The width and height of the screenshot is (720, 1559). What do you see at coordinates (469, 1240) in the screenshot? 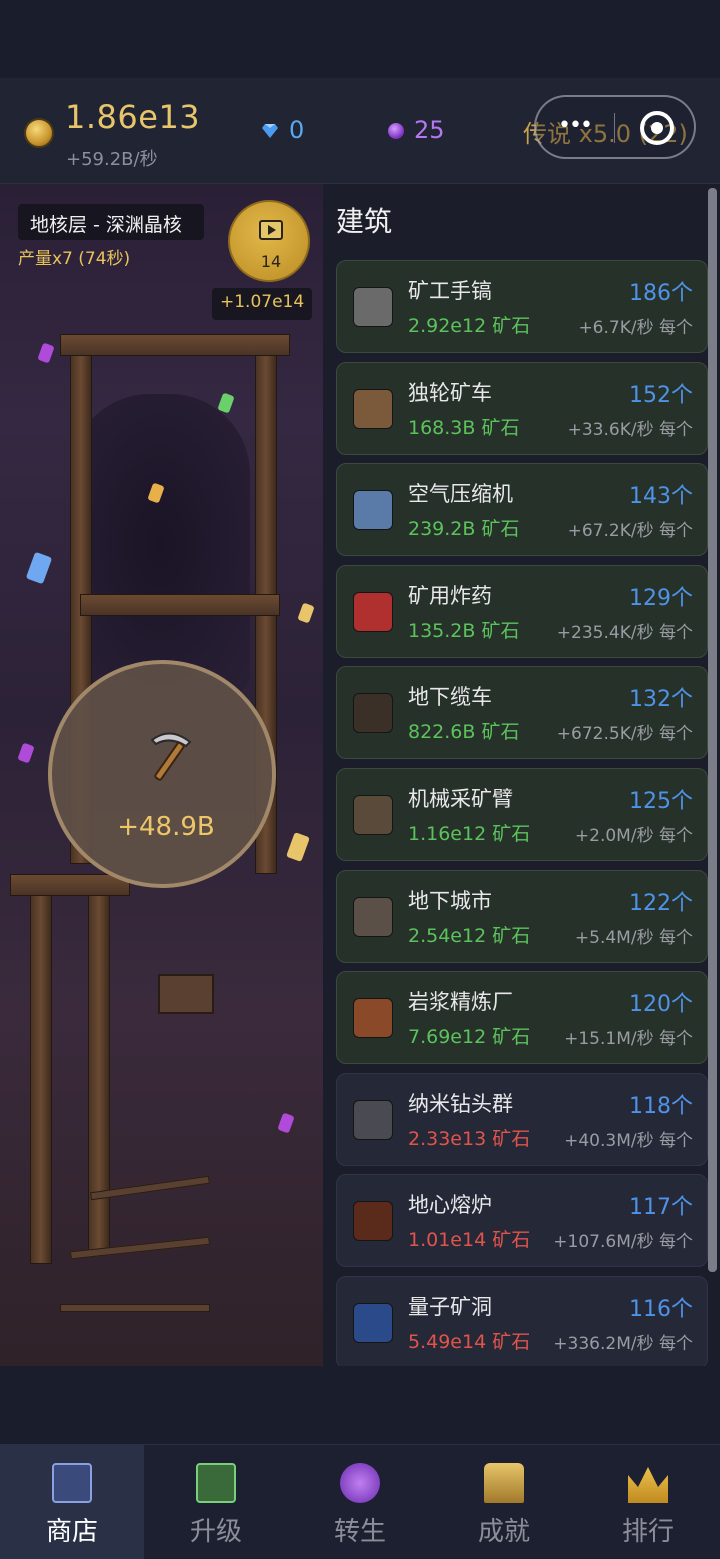
I see `building-cost: 1.01e14 矿石` at bounding box center [469, 1240].